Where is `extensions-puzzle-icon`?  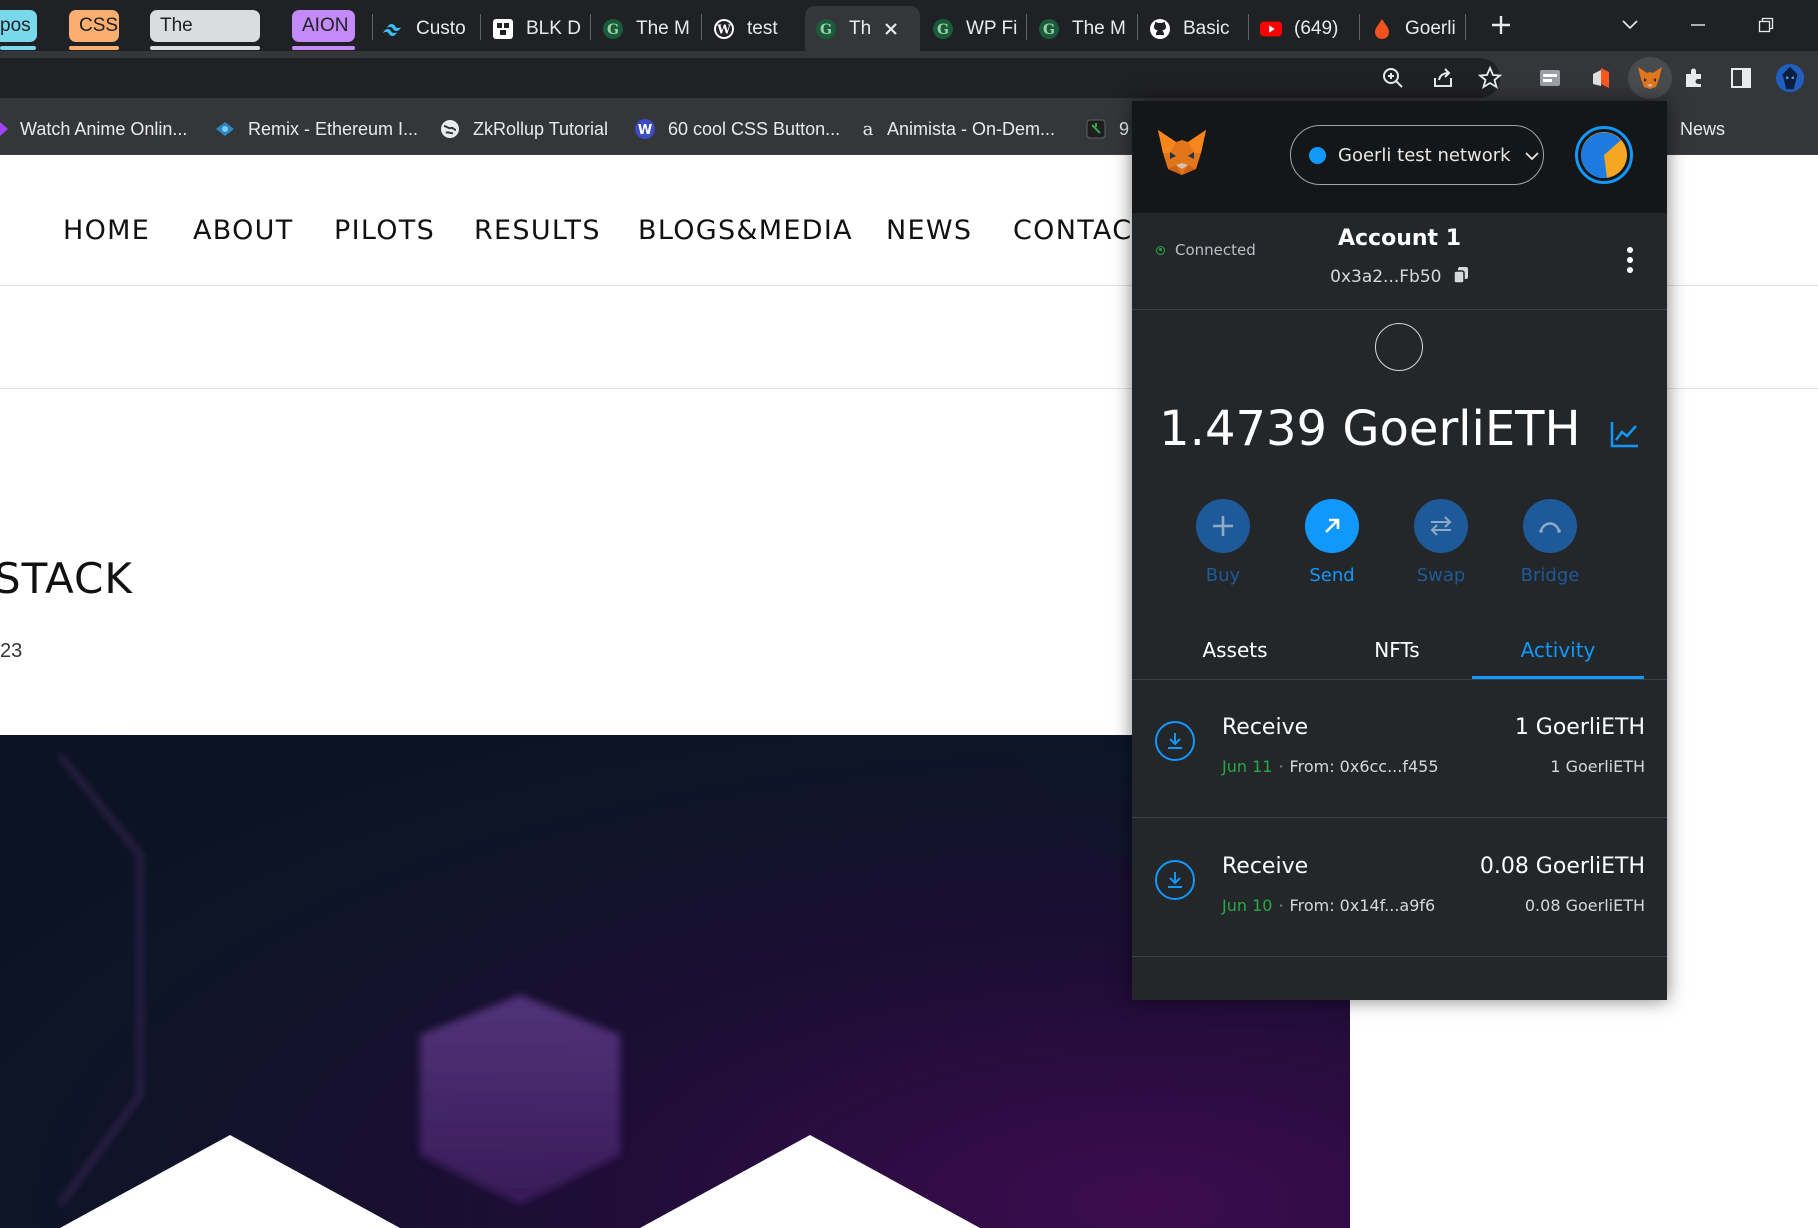
extensions-puzzle-icon is located at coordinates (1694, 78).